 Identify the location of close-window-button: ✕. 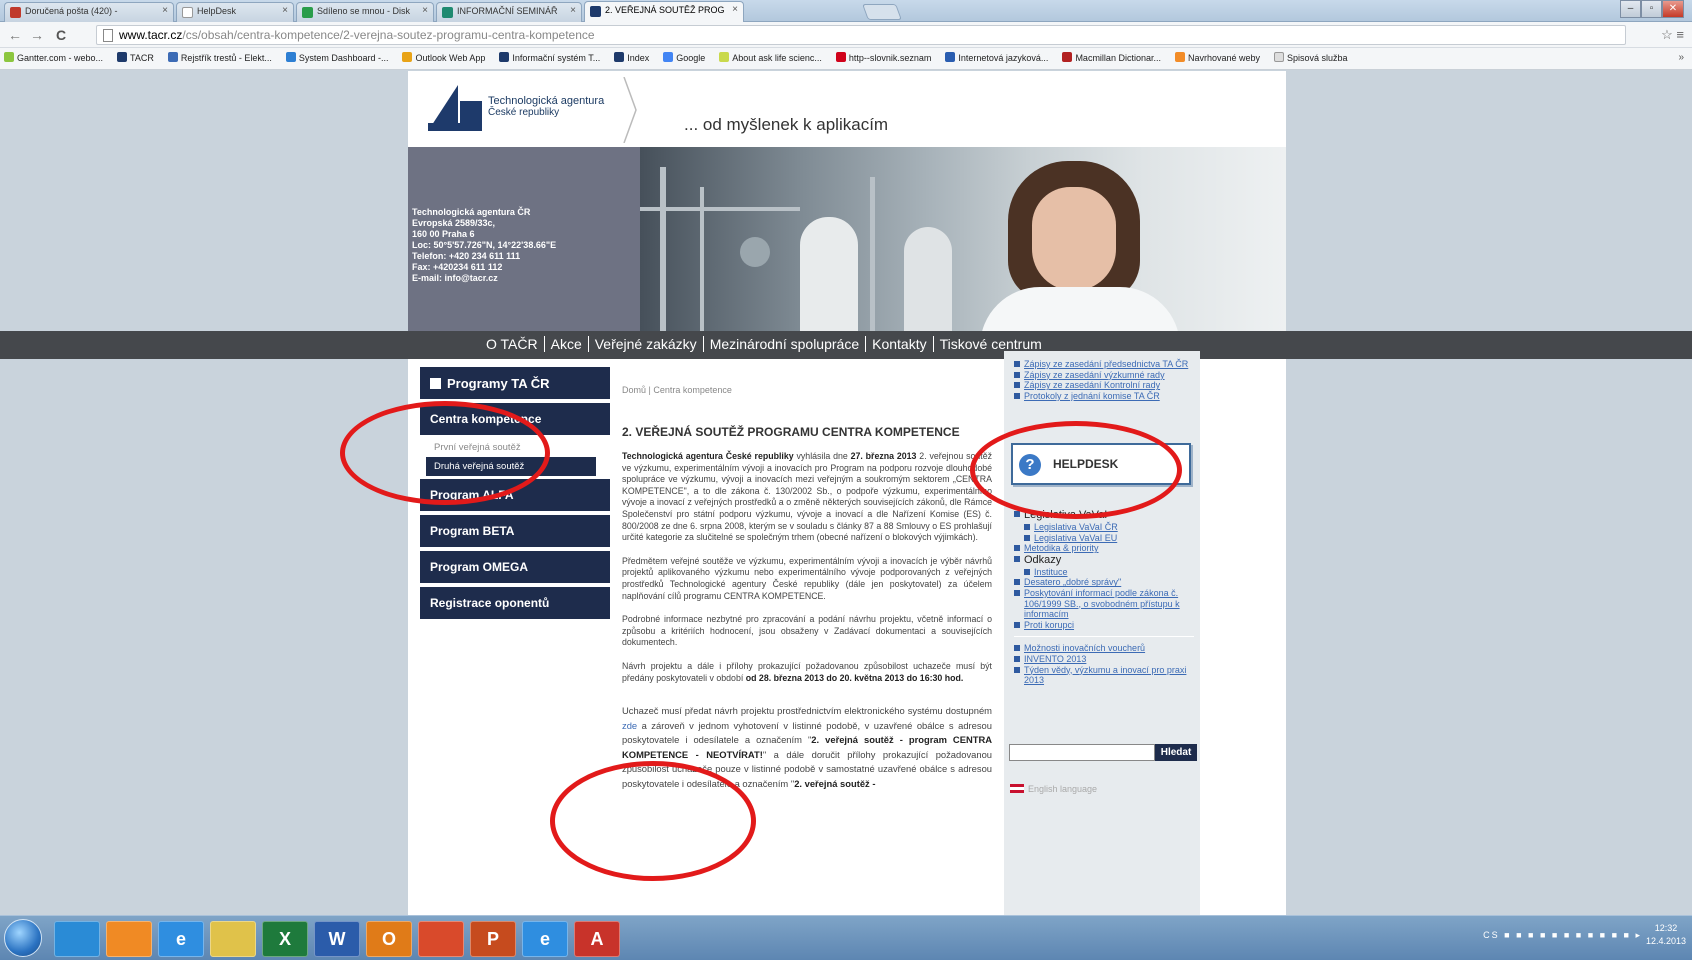
(1673, 9).